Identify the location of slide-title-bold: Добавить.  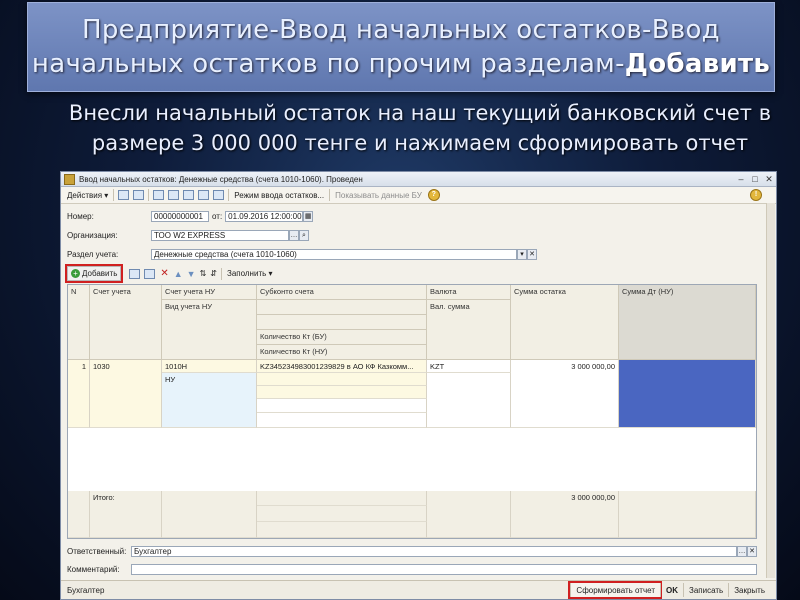
(697, 64).